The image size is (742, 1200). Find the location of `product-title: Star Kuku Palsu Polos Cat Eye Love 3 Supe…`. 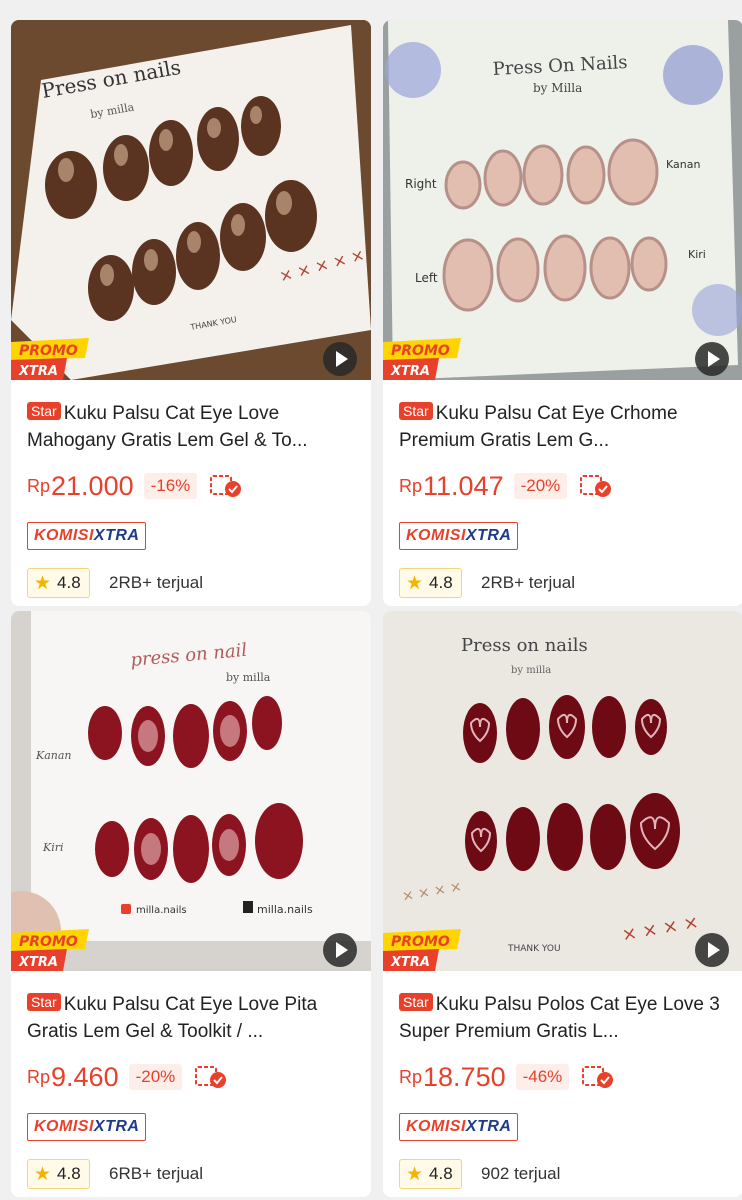

product-title: Star Kuku Palsu Polos Cat Eye Love 3 Supe… is located at coordinates (564, 1018).